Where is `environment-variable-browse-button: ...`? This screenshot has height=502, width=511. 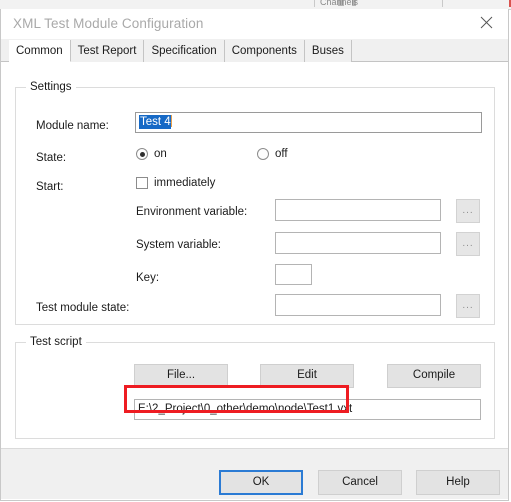 environment-variable-browse-button: ... is located at coordinates (468, 211).